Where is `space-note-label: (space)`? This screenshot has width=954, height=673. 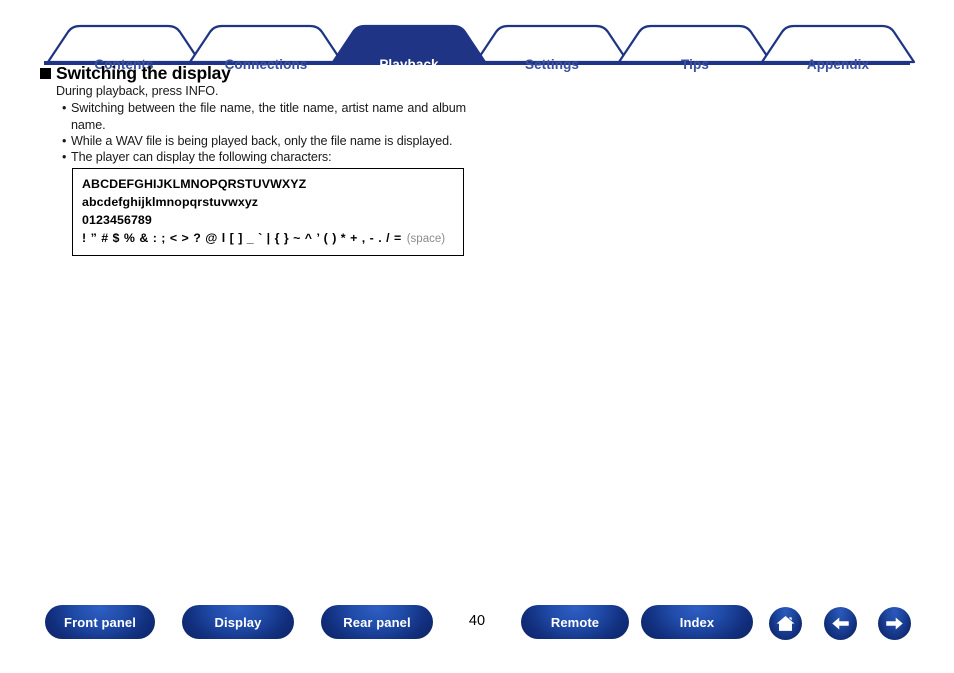
space-note-label: (space) is located at coordinates (426, 239).